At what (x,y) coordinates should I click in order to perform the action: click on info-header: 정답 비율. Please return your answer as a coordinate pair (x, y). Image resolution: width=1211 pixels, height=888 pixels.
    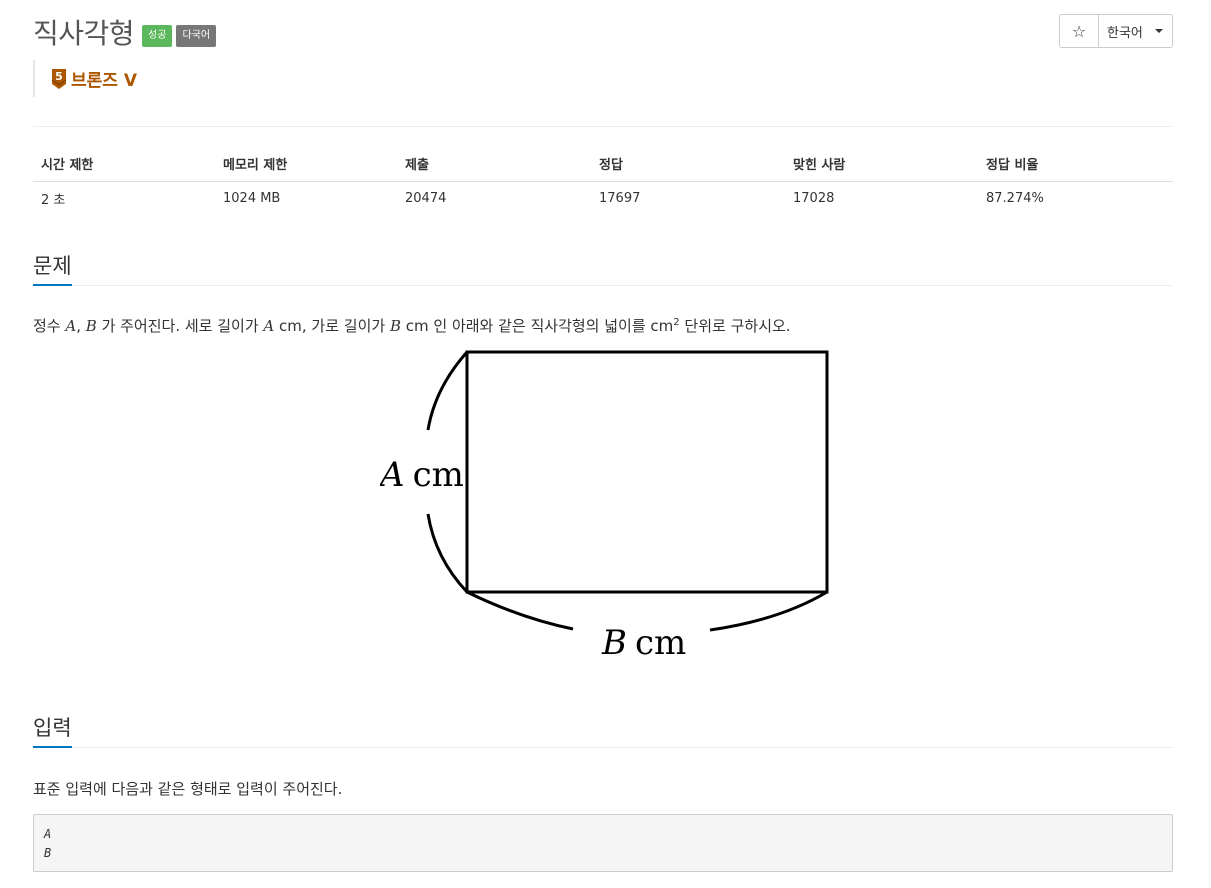
    Looking at the image, I should click on (1075, 164).